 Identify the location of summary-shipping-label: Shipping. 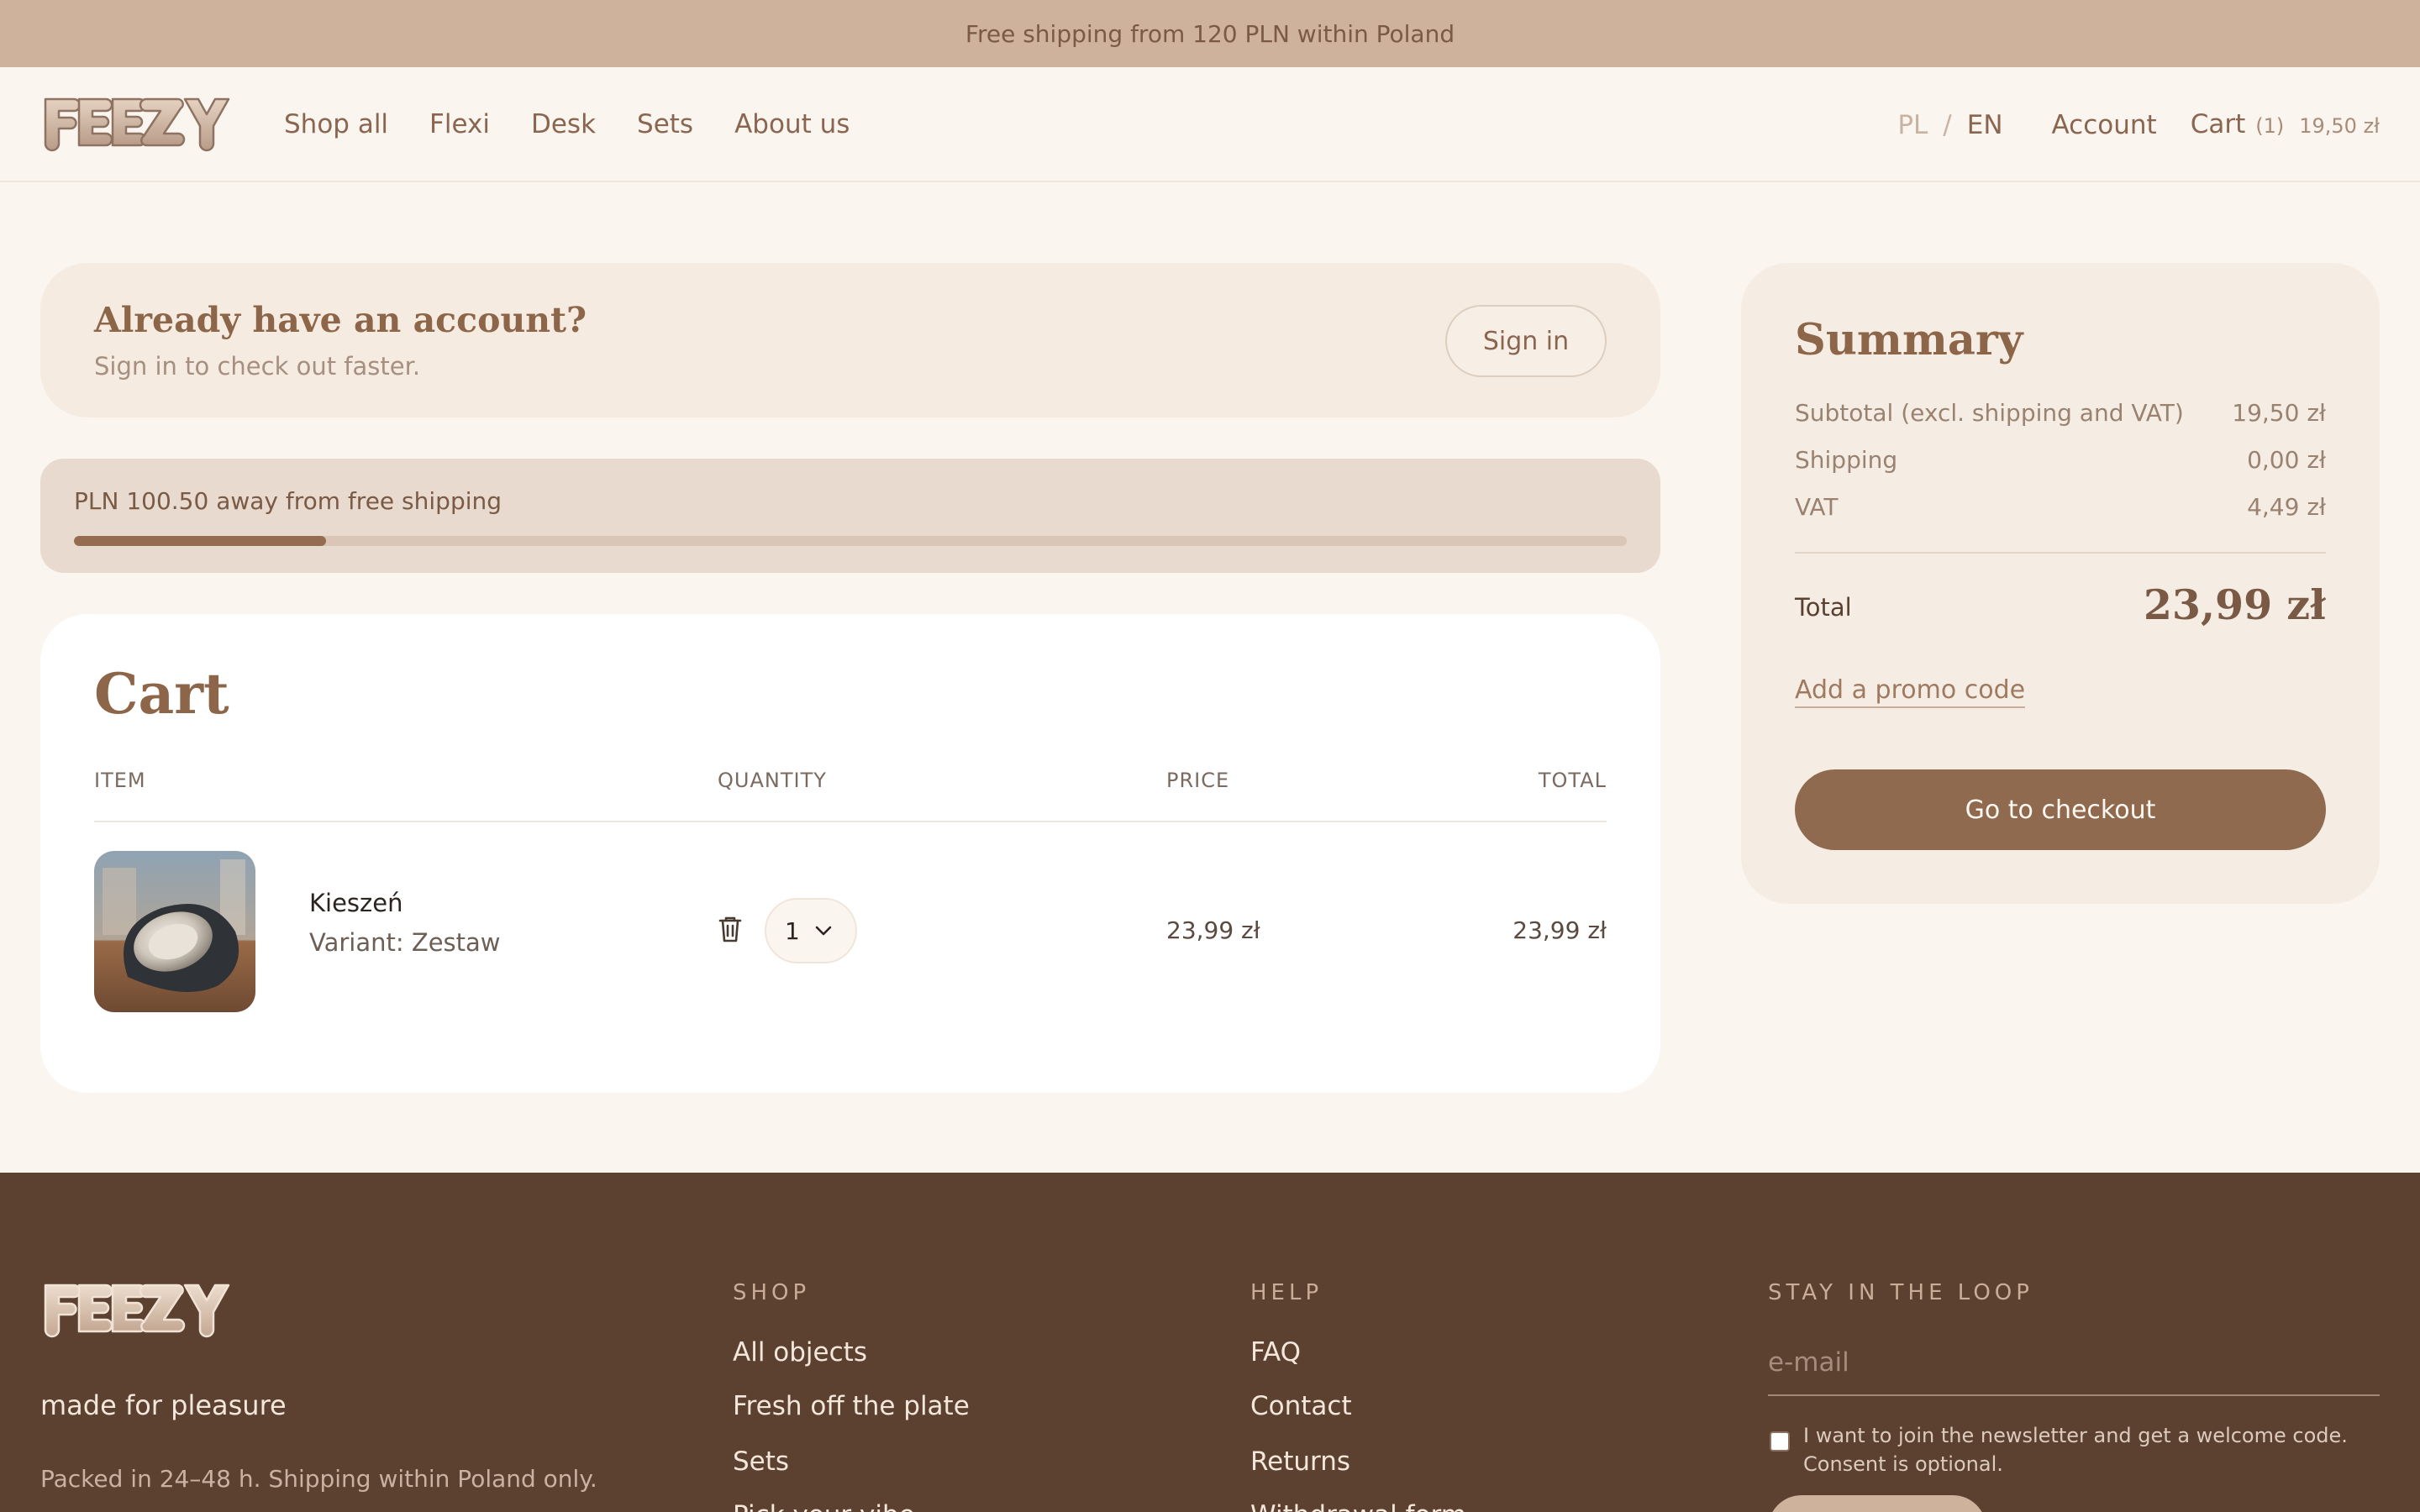
(1847, 460).